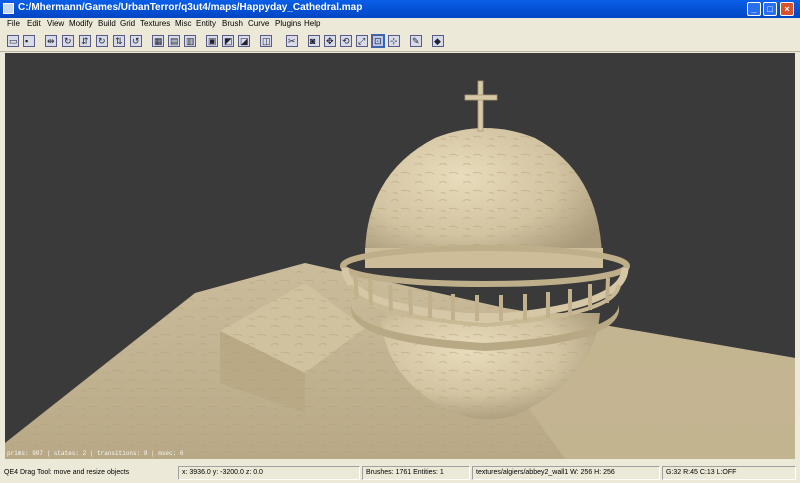  I want to click on flip-x-icon: ⇹, so click(51, 41).